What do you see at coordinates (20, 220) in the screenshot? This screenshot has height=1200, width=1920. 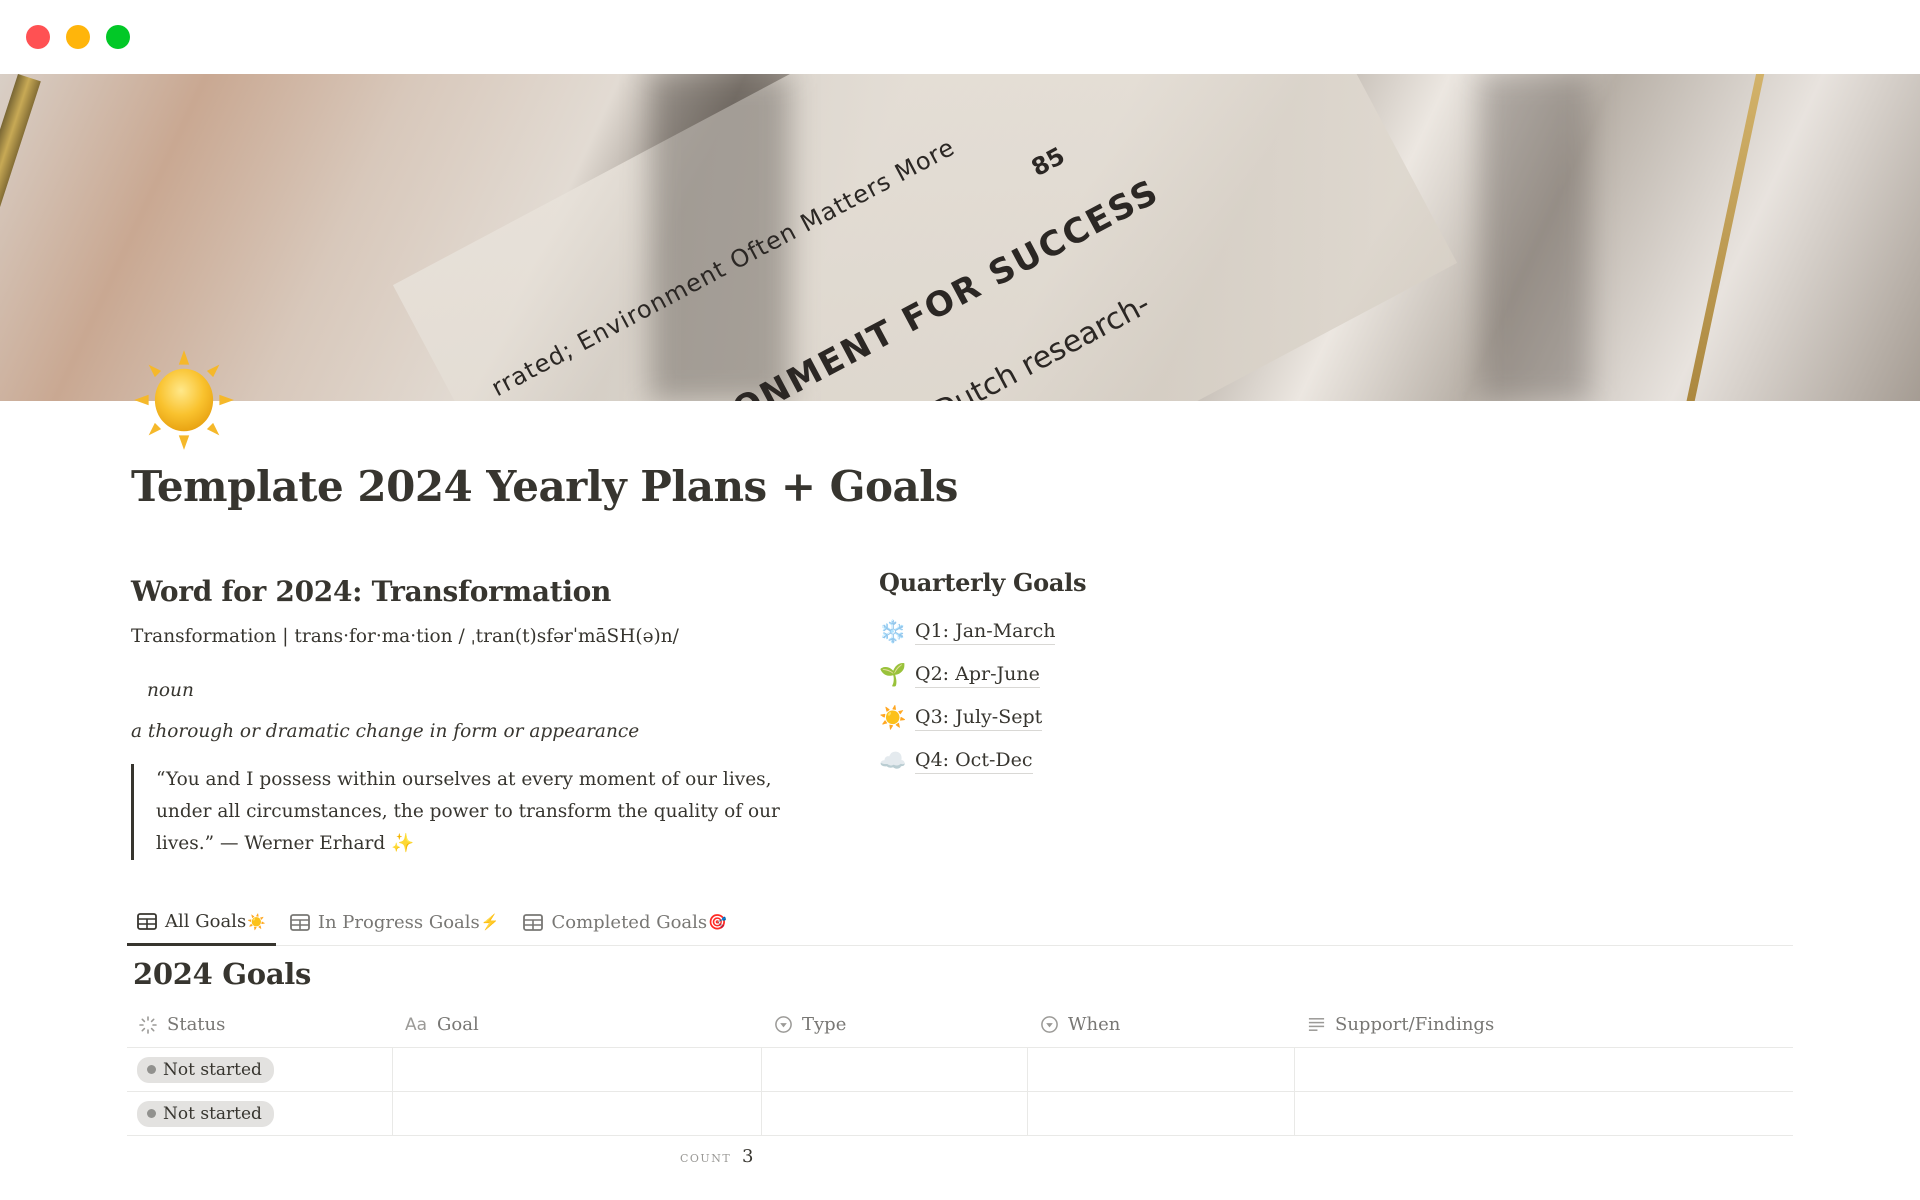 I see `cover-tassel` at bounding box center [20, 220].